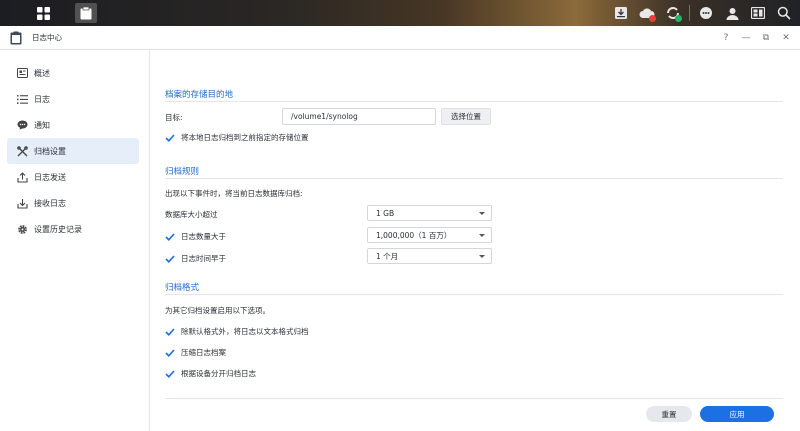 The image size is (800, 431). I want to click on sidebar-item-label: 通知, so click(42, 125).